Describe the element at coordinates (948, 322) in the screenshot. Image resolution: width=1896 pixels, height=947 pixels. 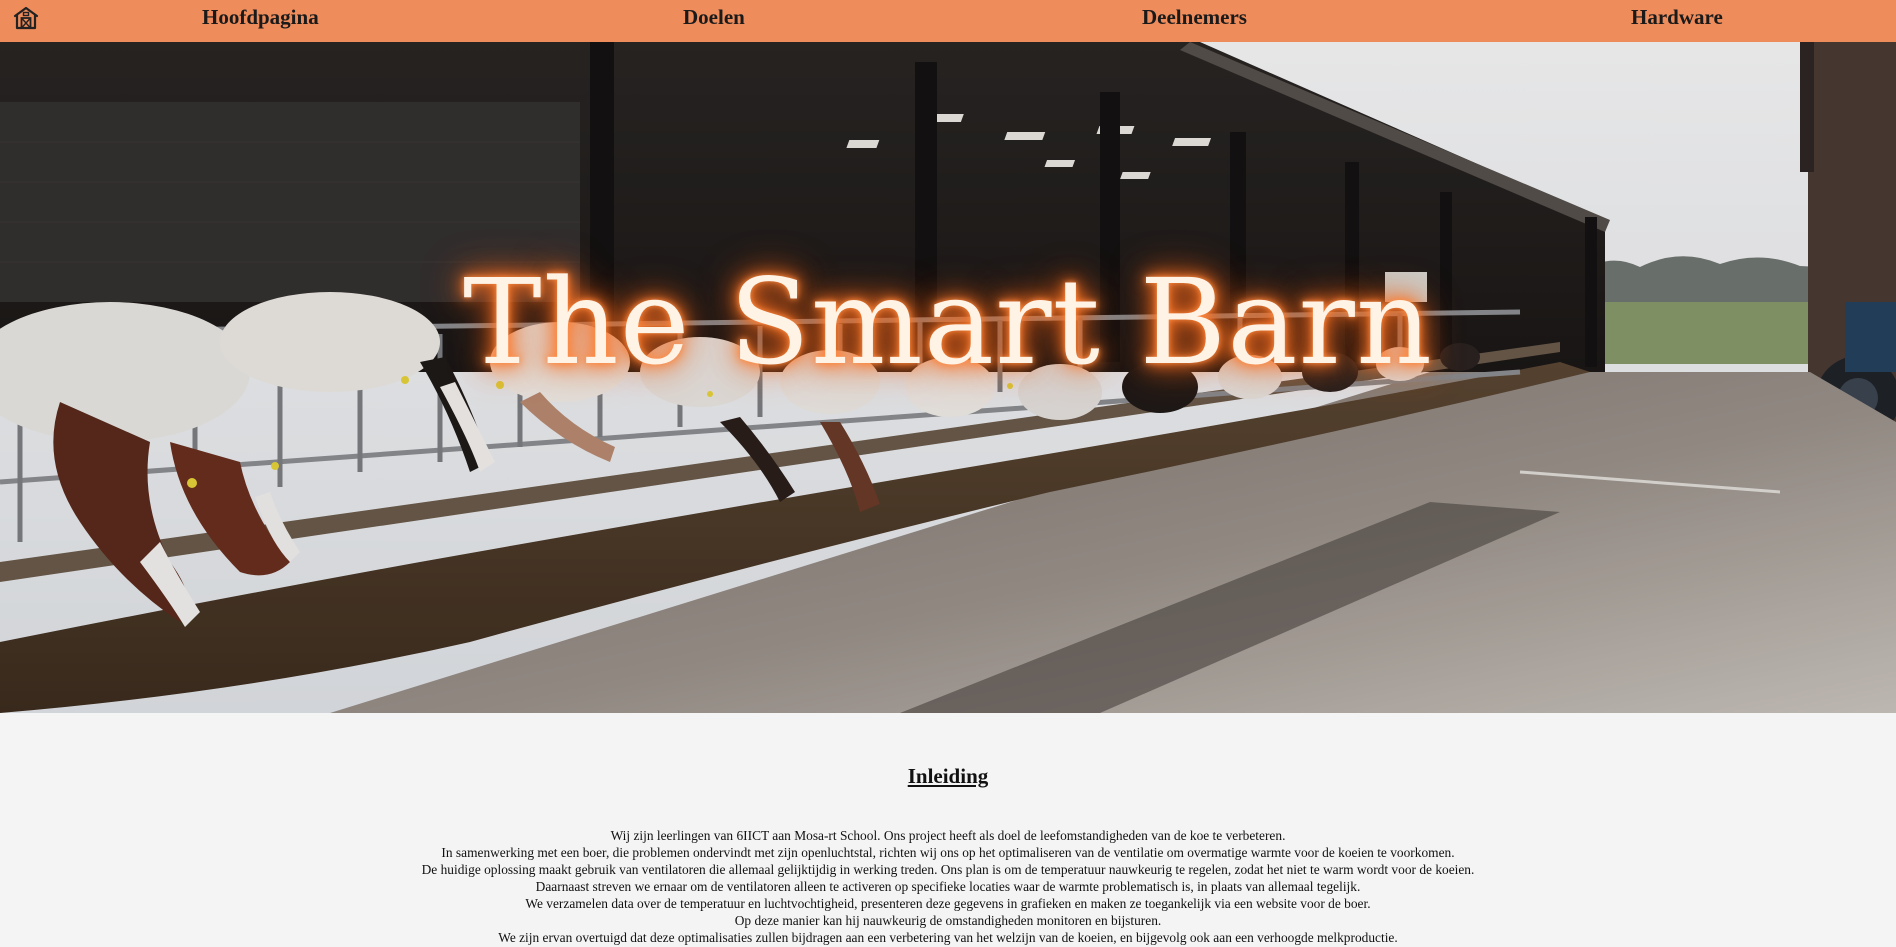
I see `hero-title: The Smart Barn` at that location.